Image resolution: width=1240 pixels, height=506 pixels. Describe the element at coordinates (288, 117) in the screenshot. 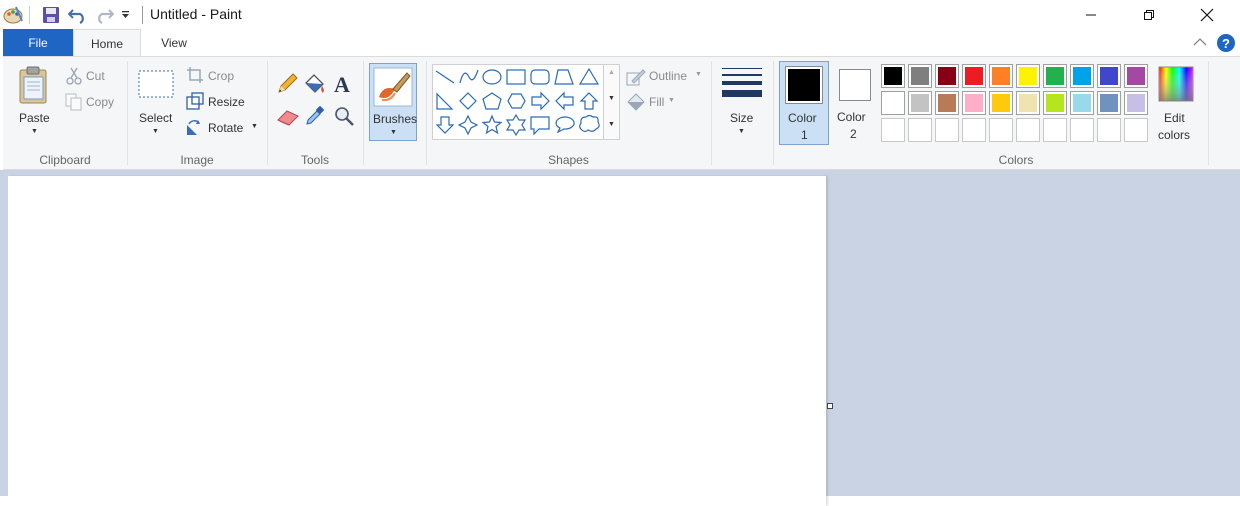

I see `eraser-icon` at that location.